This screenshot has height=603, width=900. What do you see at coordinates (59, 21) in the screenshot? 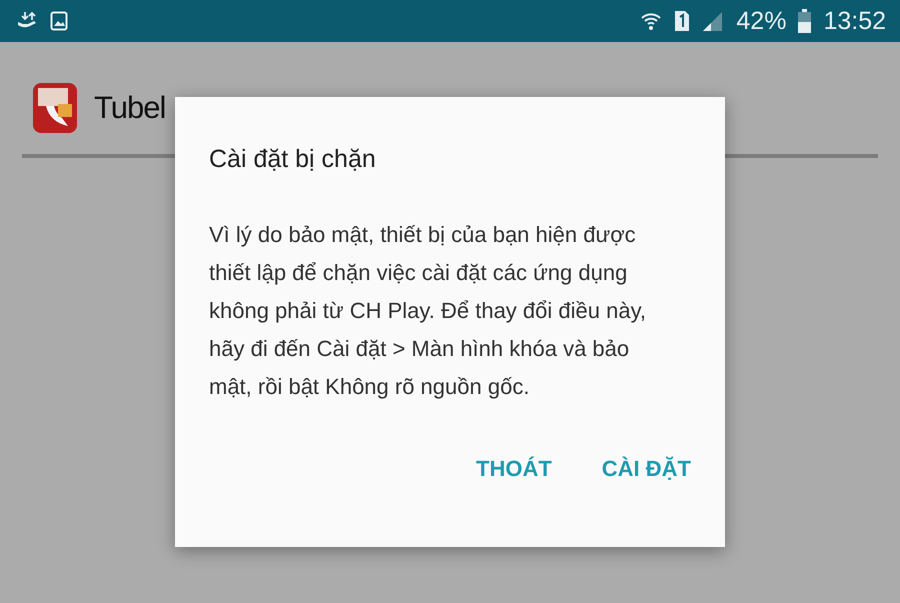
I see `image-icon` at bounding box center [59, 21].